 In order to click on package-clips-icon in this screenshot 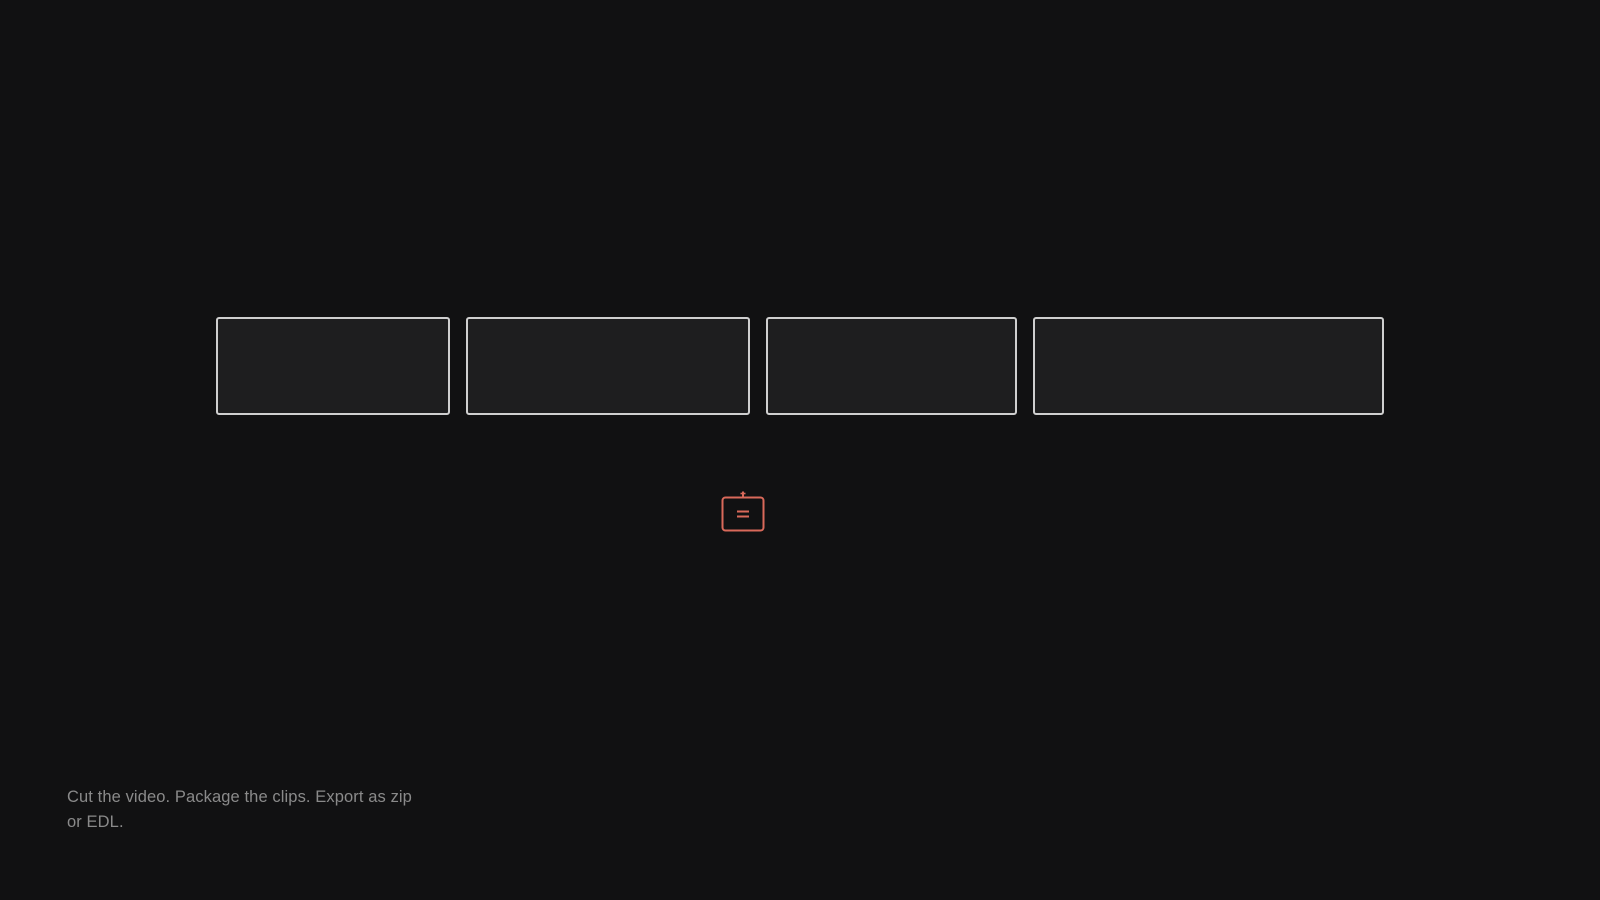, I will do `click(743, 511)`.